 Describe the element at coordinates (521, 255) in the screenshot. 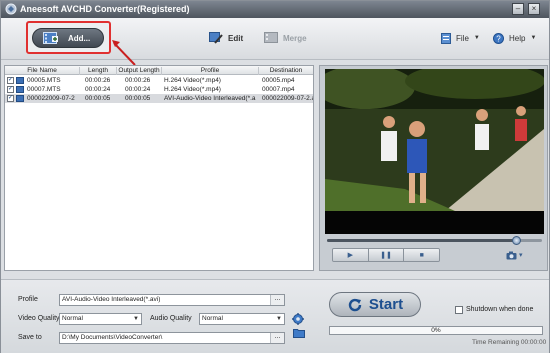

I see `snapshot-dropdown-arrow-icon: ▾` at that location.